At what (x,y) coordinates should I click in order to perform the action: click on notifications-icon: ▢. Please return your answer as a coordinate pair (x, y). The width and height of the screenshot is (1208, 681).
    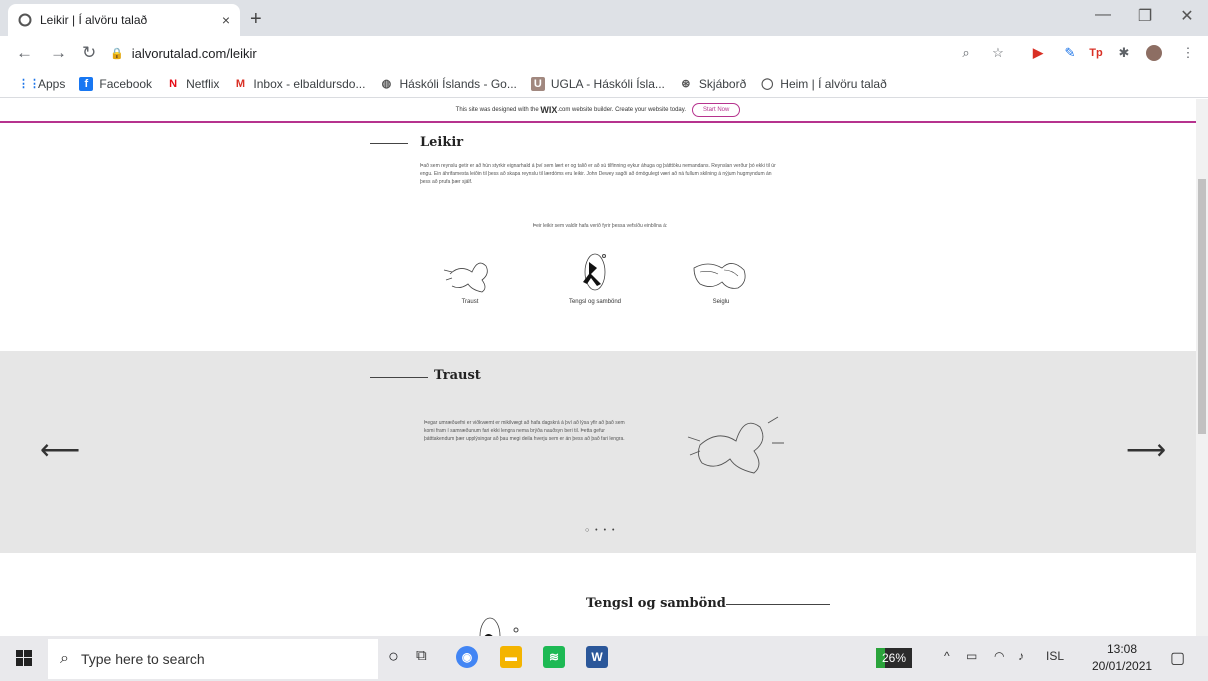
    Looking at the image, I should click on (1177, 658).